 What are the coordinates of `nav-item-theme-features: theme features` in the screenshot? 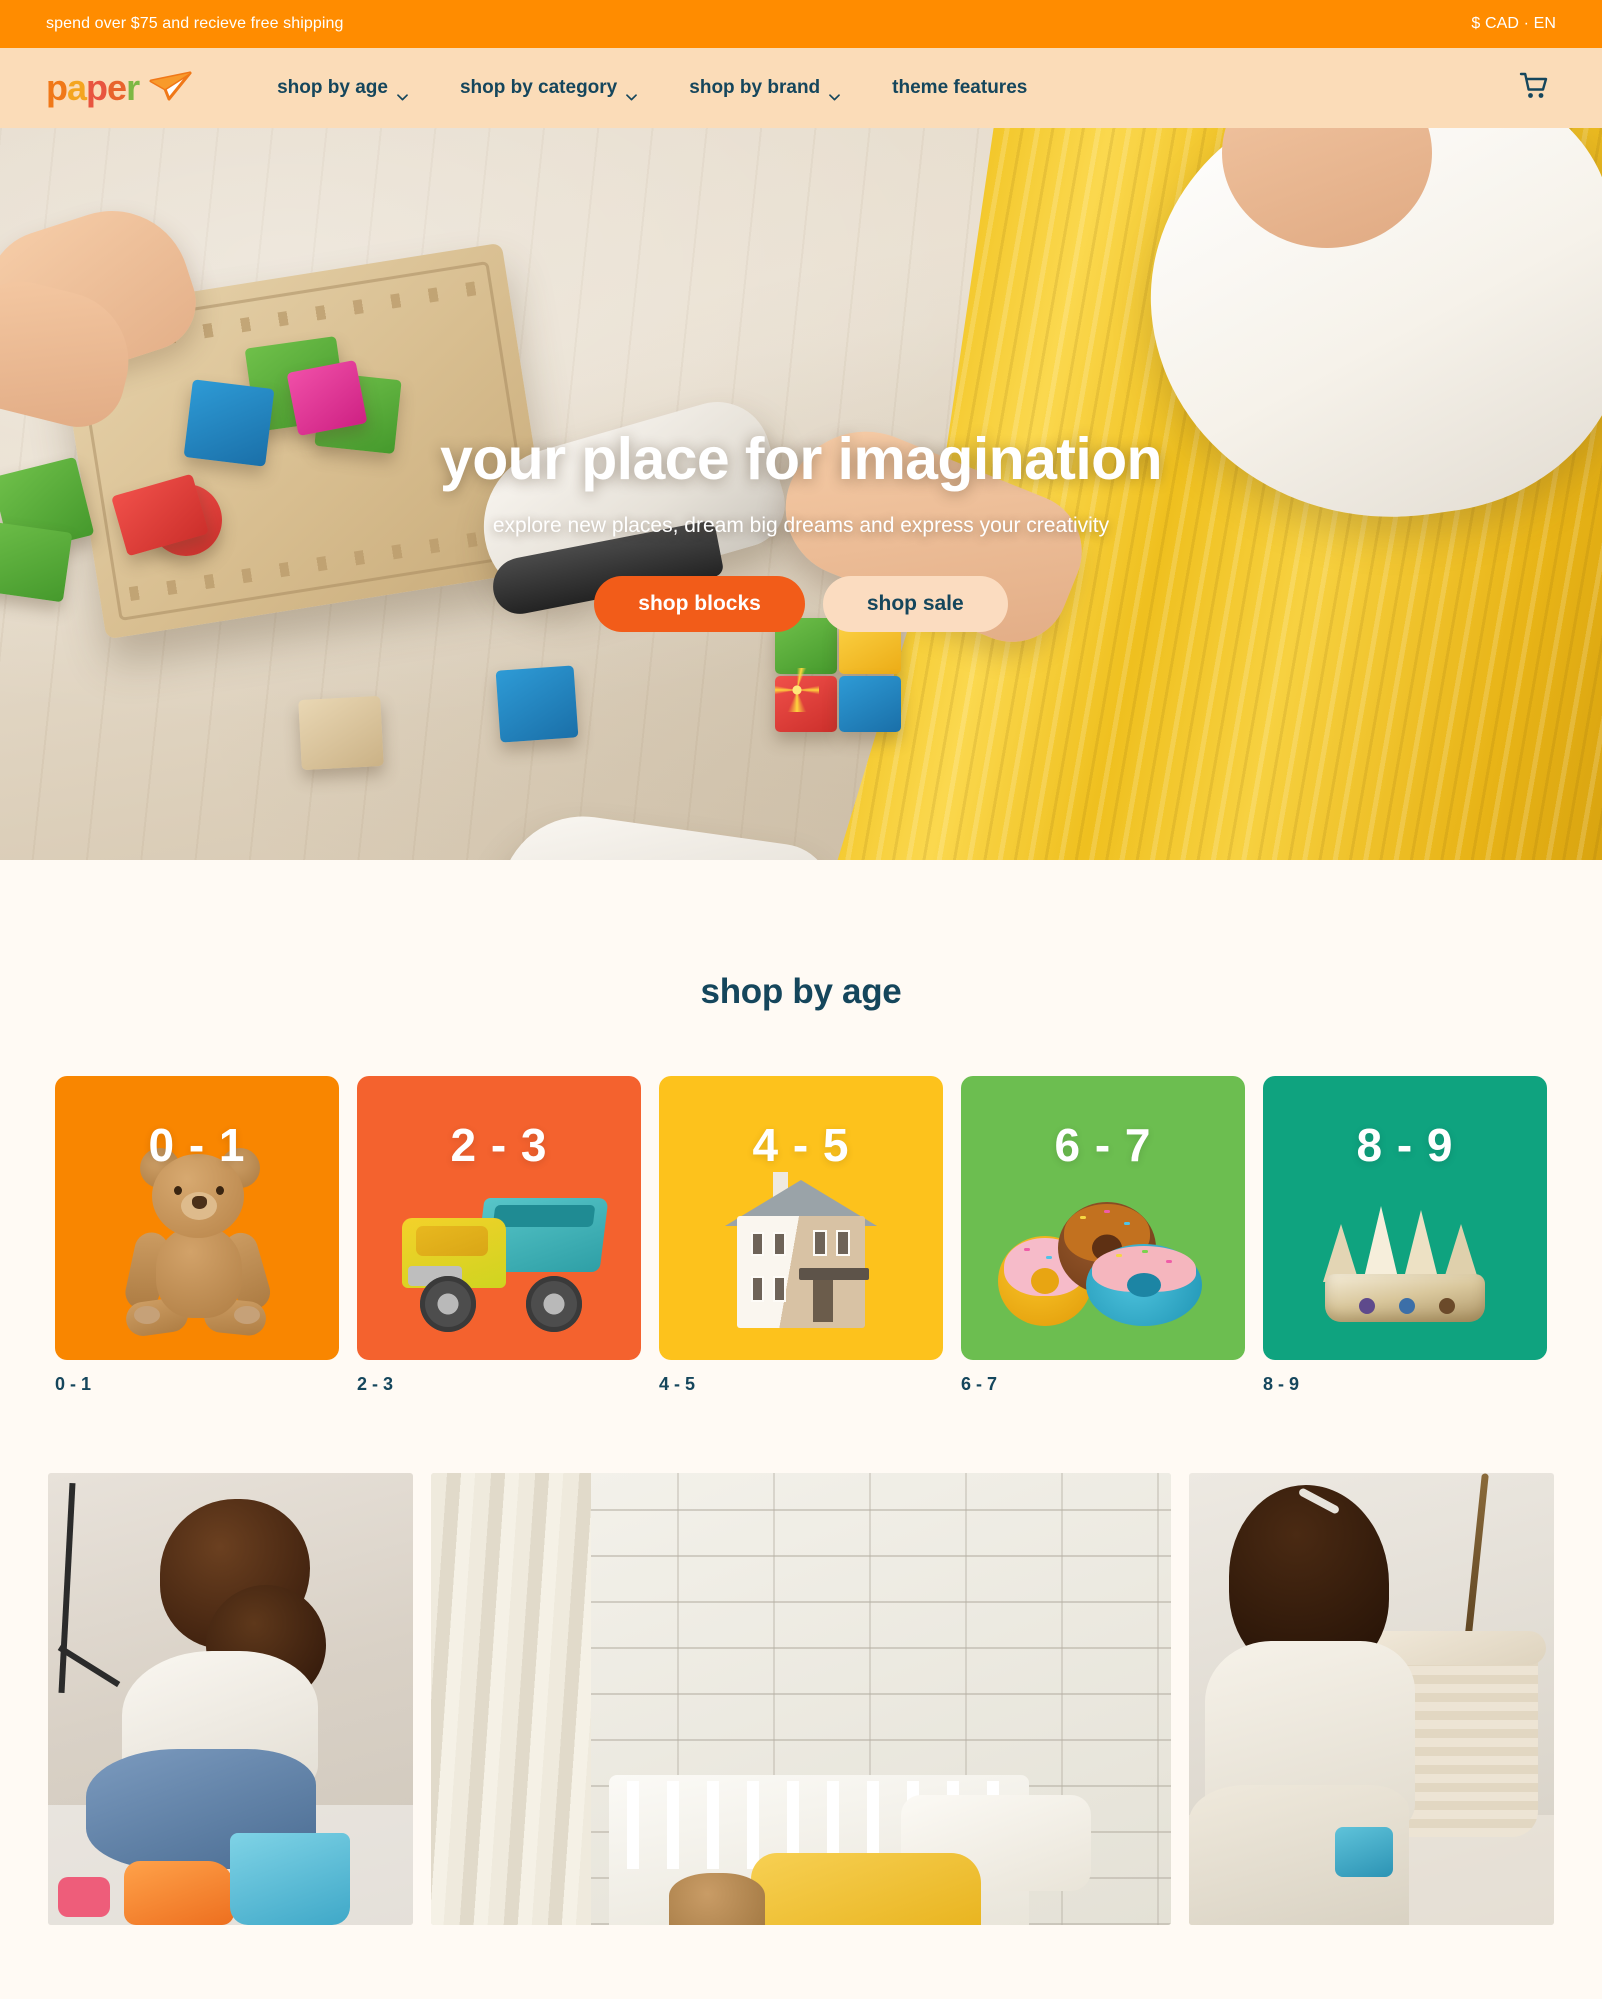 It's located at (959, 88).